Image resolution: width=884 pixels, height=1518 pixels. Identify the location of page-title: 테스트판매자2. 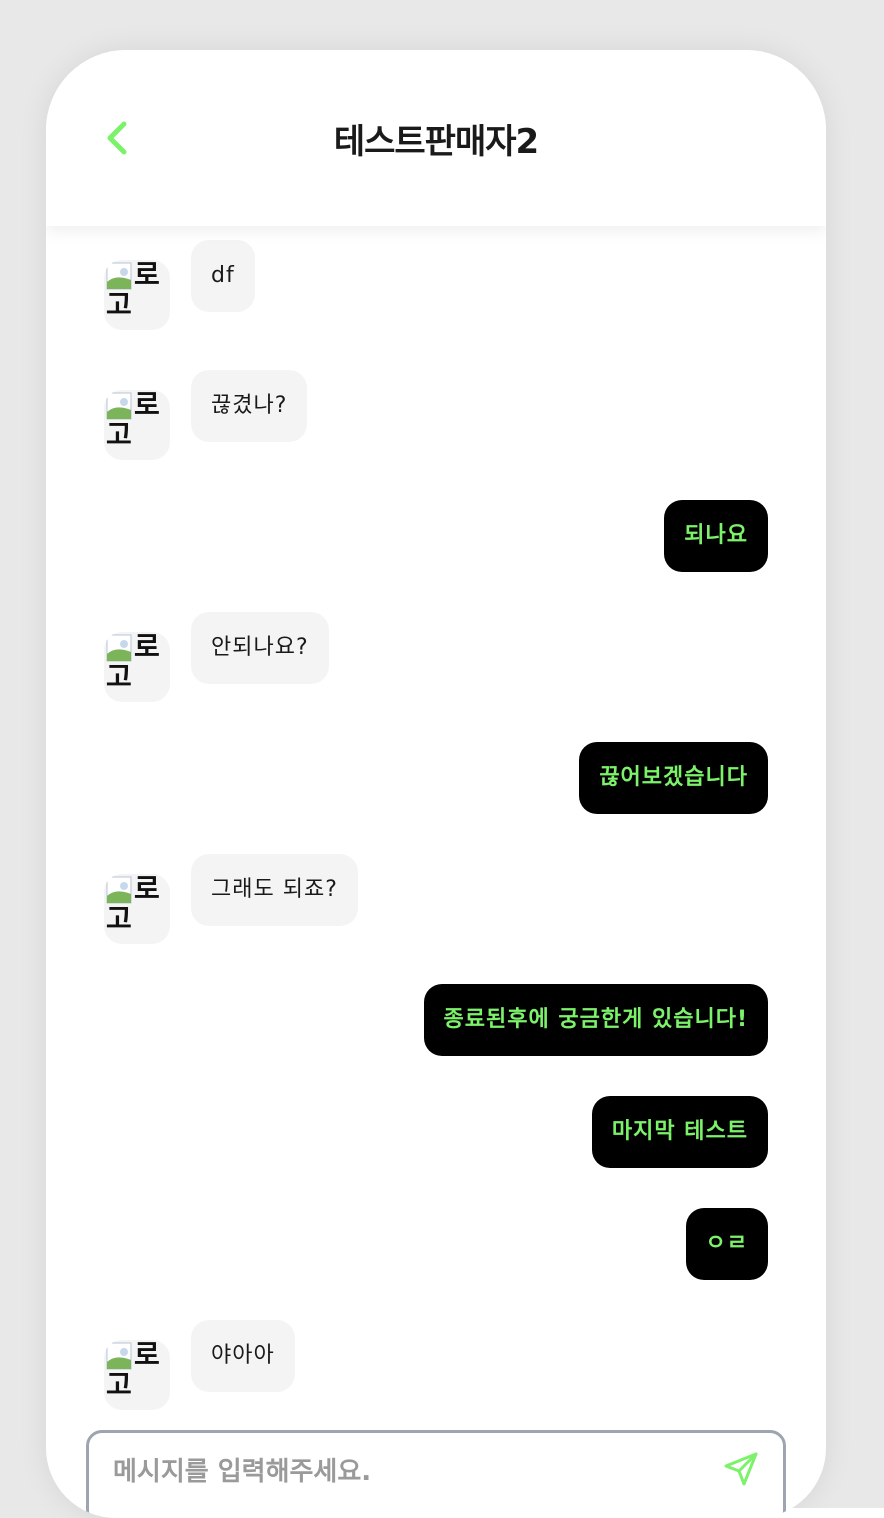
(436, 142).